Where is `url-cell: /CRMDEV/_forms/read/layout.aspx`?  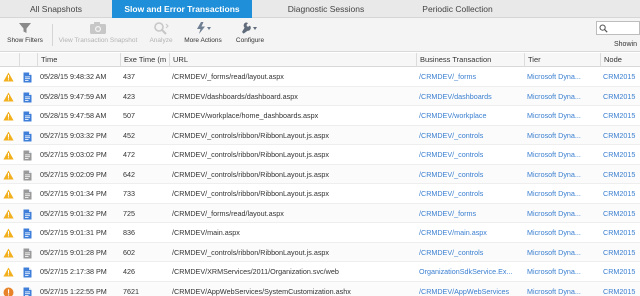 url-cell: /CRMDEV/_forms/read/layout.aspx is located at coordinates (228, 213).